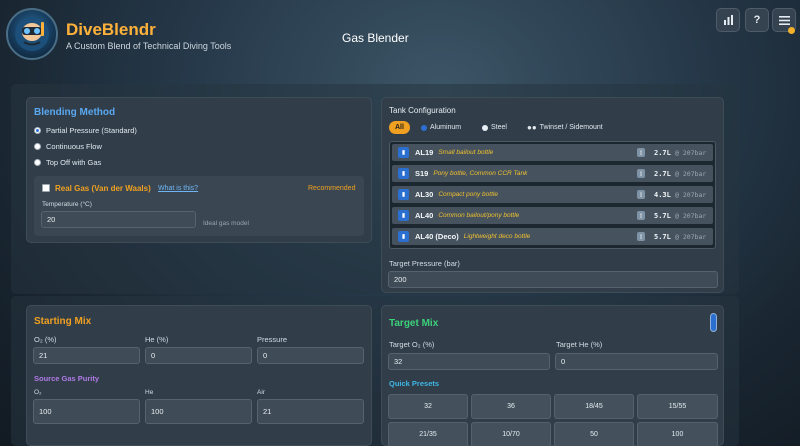 The width and height of the screenshot is (800, 446). I want to click on target-he-input: 0, so click(636, 361).